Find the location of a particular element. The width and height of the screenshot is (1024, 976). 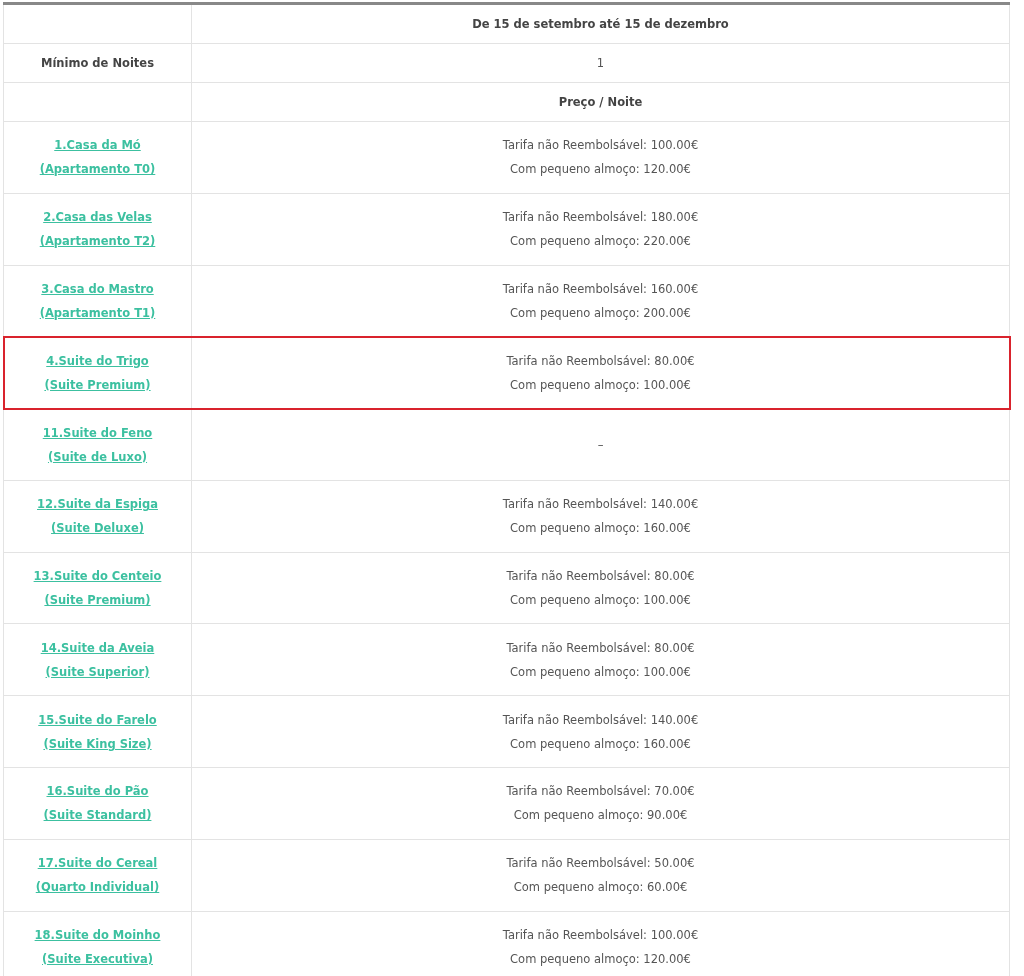

room-link: 17.Suite do Cereal is located at coordinates (97, 863).